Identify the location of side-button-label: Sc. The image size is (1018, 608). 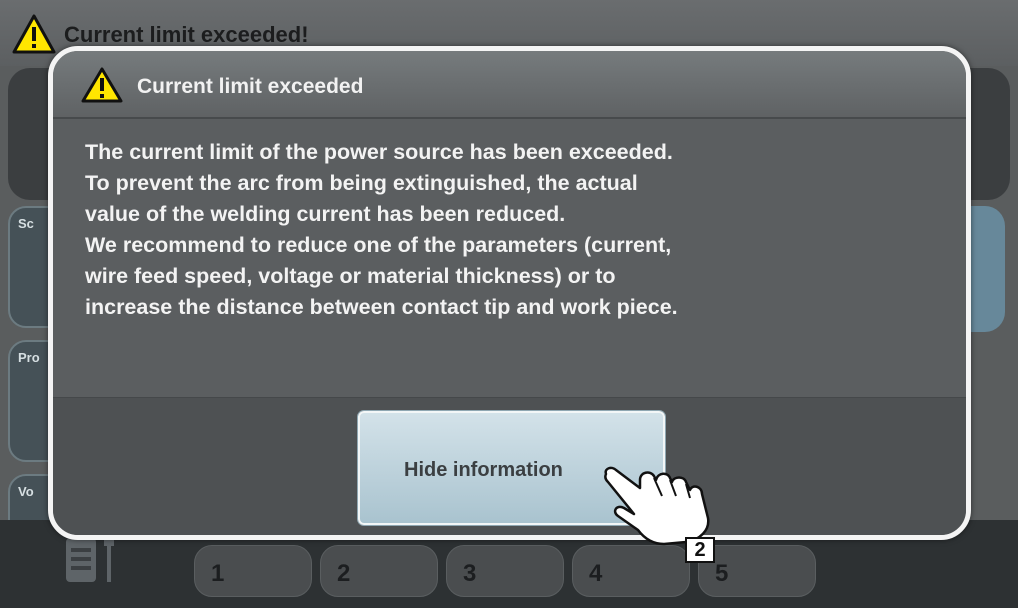
(26, 223).